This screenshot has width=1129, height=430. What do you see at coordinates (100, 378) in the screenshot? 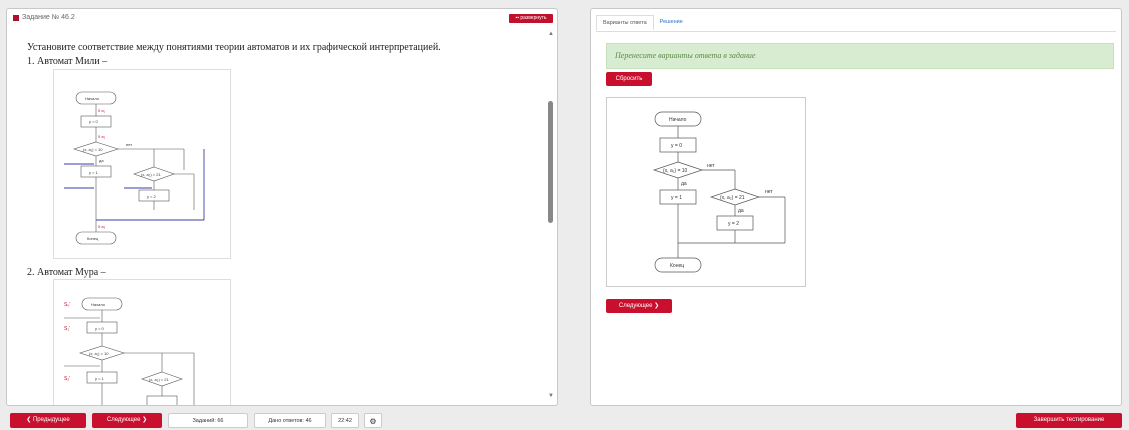
I see `fc2-assign1: y = 1` at bounding box center [100, 378].